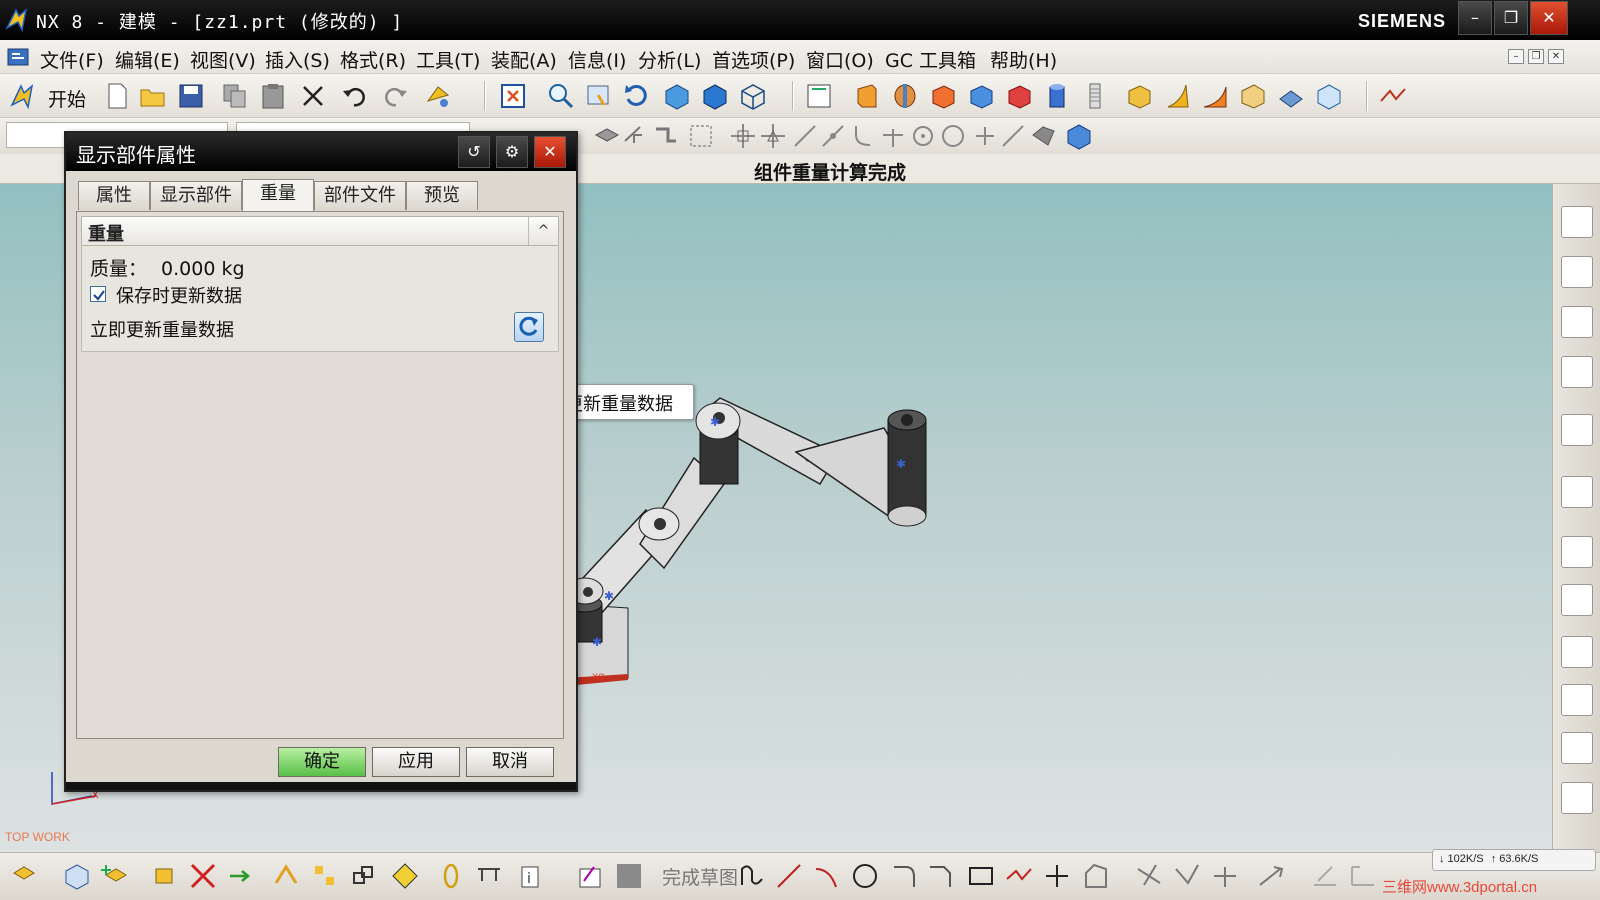 This screenshot has height=900, width=1600. Describe the element at coordinates (278, 195) in the screenshot. I see `tab-weight: 重量` at that location.